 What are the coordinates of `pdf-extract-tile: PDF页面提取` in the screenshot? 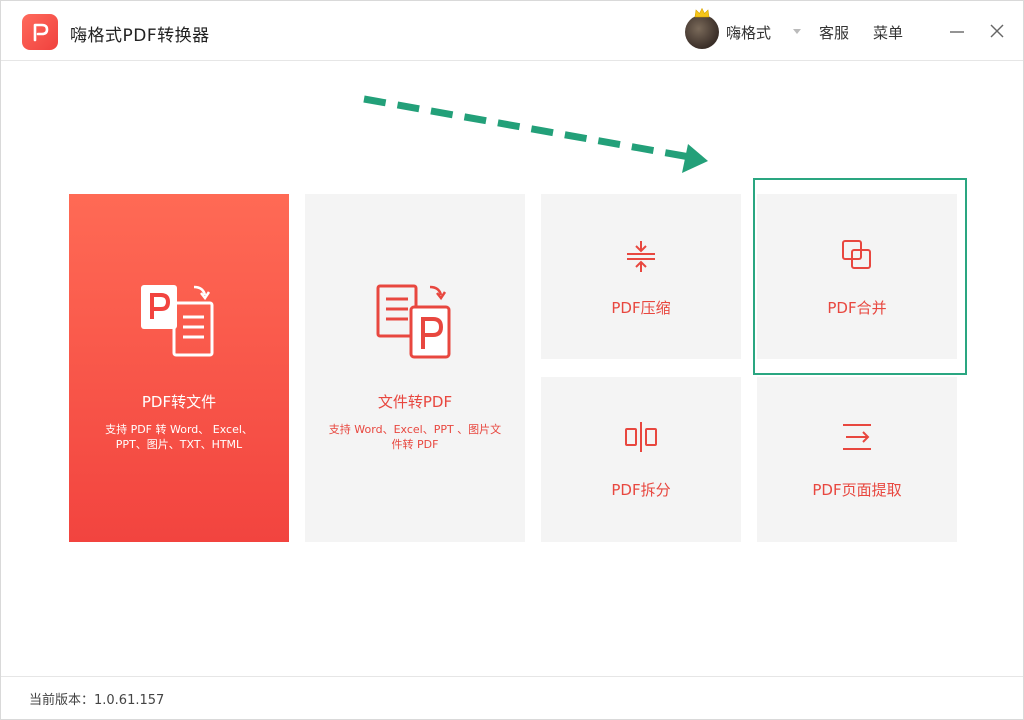 It's located at (857, 459).